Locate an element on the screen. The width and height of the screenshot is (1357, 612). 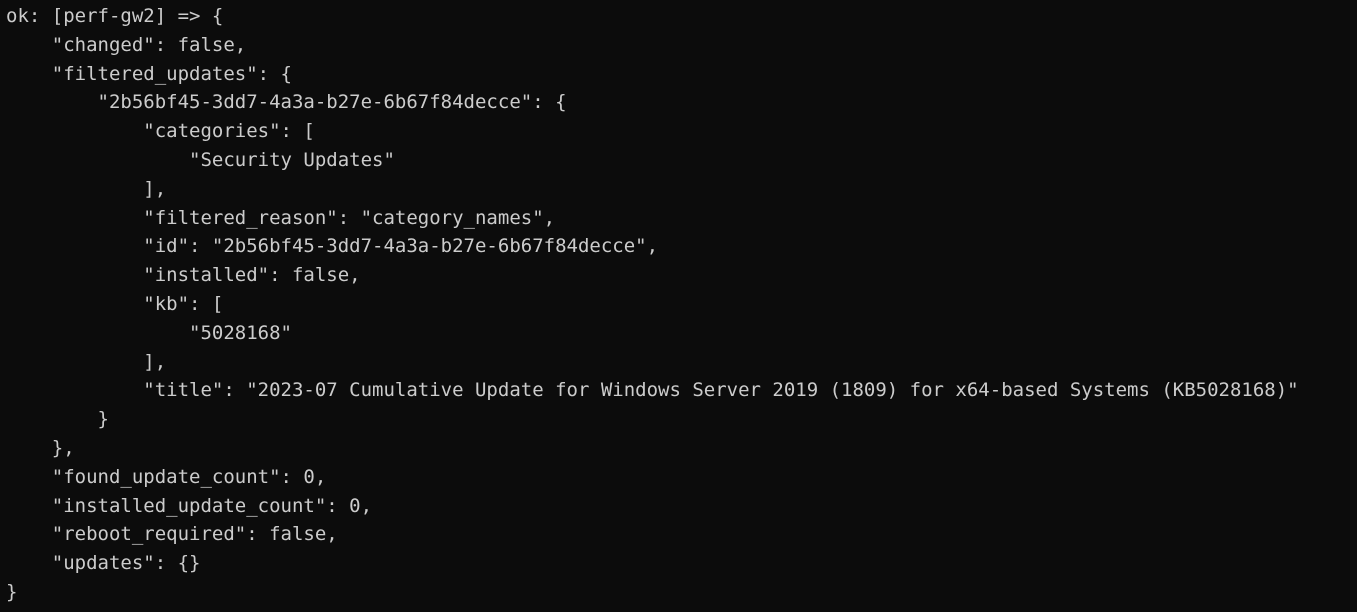
output-line-categories-close: ], is located at coordinates (86, 188).